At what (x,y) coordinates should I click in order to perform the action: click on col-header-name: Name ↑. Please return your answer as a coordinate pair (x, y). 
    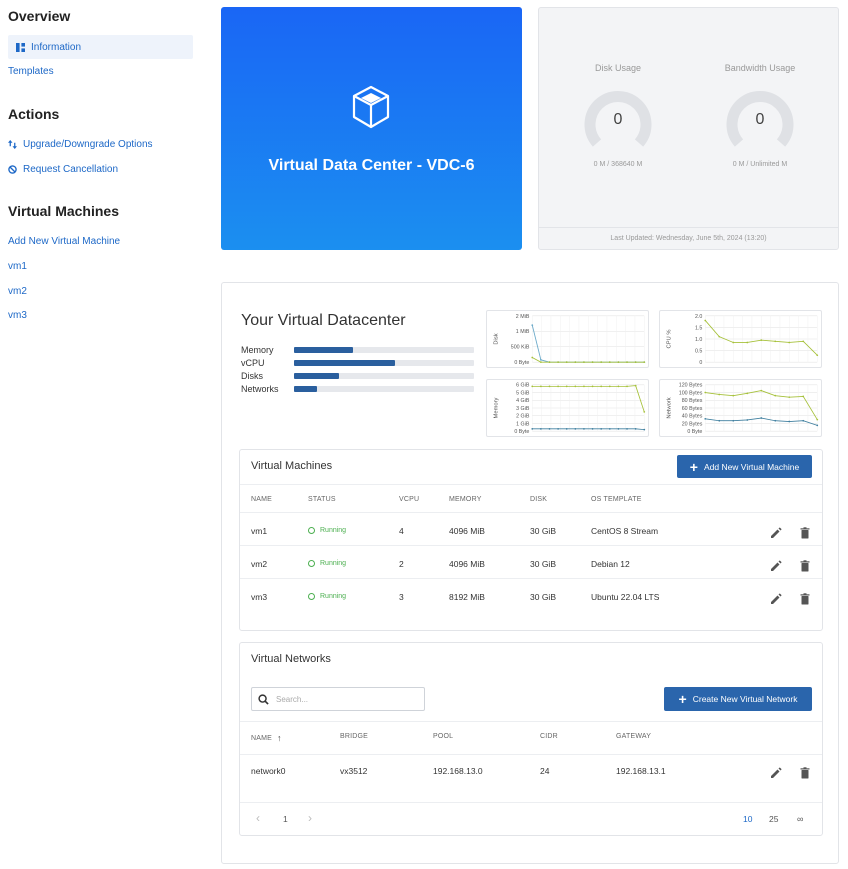
    Looking at the image, I should click on (266, 738).